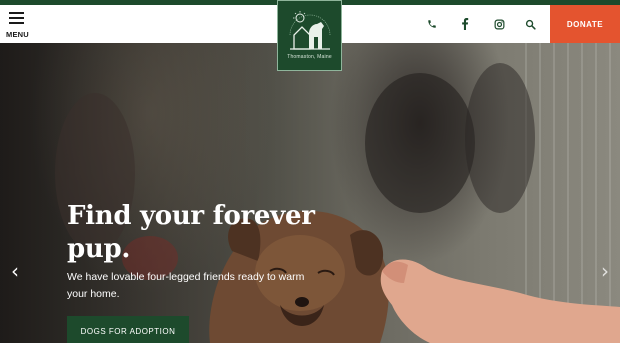 The height and width of the screenshot is (343, 620). What do you see at coordinates (16, 13) in the screenshot?
I see `hamburger-icon` at bounding box center [16, 13].